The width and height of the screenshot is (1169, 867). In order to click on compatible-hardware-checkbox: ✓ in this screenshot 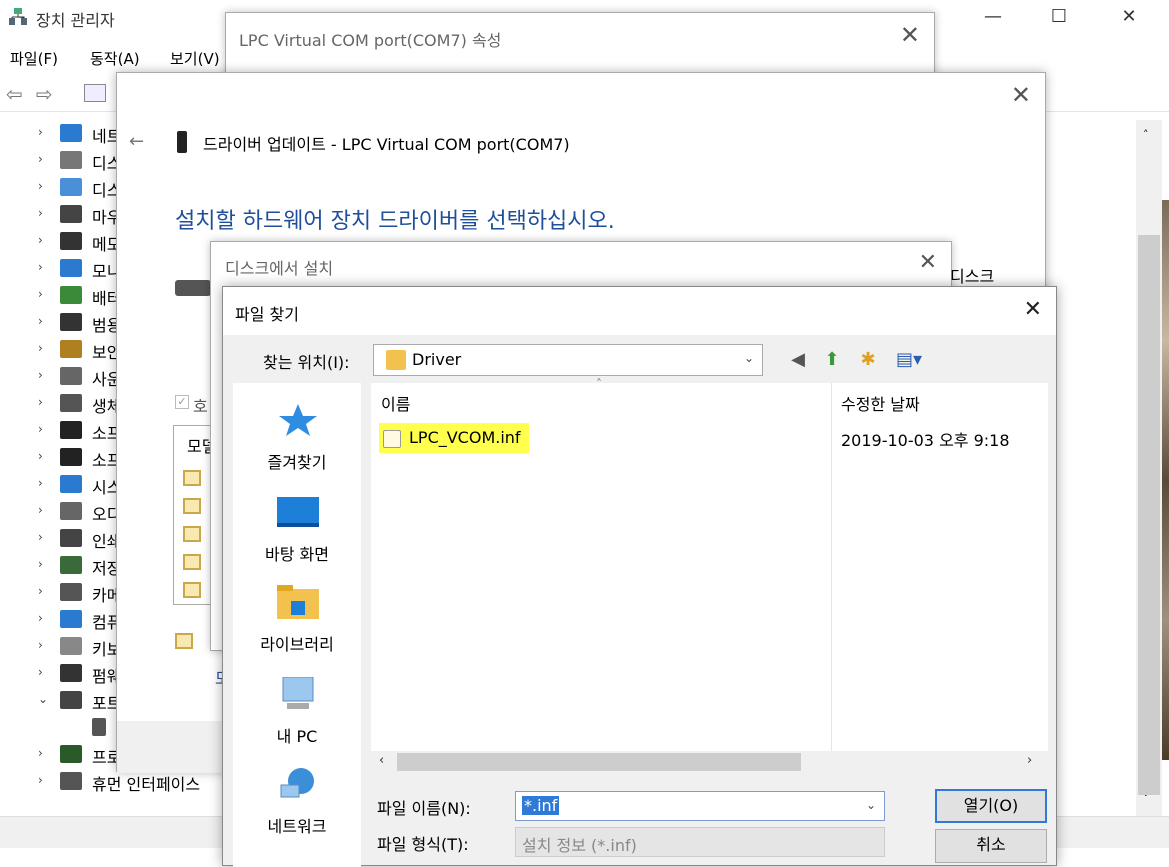, I will do `click(182, 402)`.